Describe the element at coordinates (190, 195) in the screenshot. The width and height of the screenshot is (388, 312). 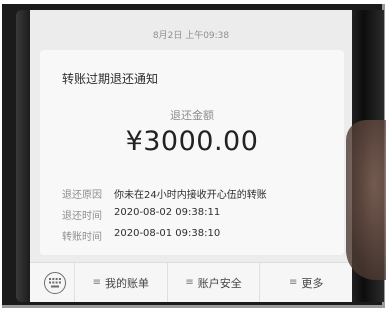
I see `row-value: 你未在24小时内接收开心伍的转账` at that location.